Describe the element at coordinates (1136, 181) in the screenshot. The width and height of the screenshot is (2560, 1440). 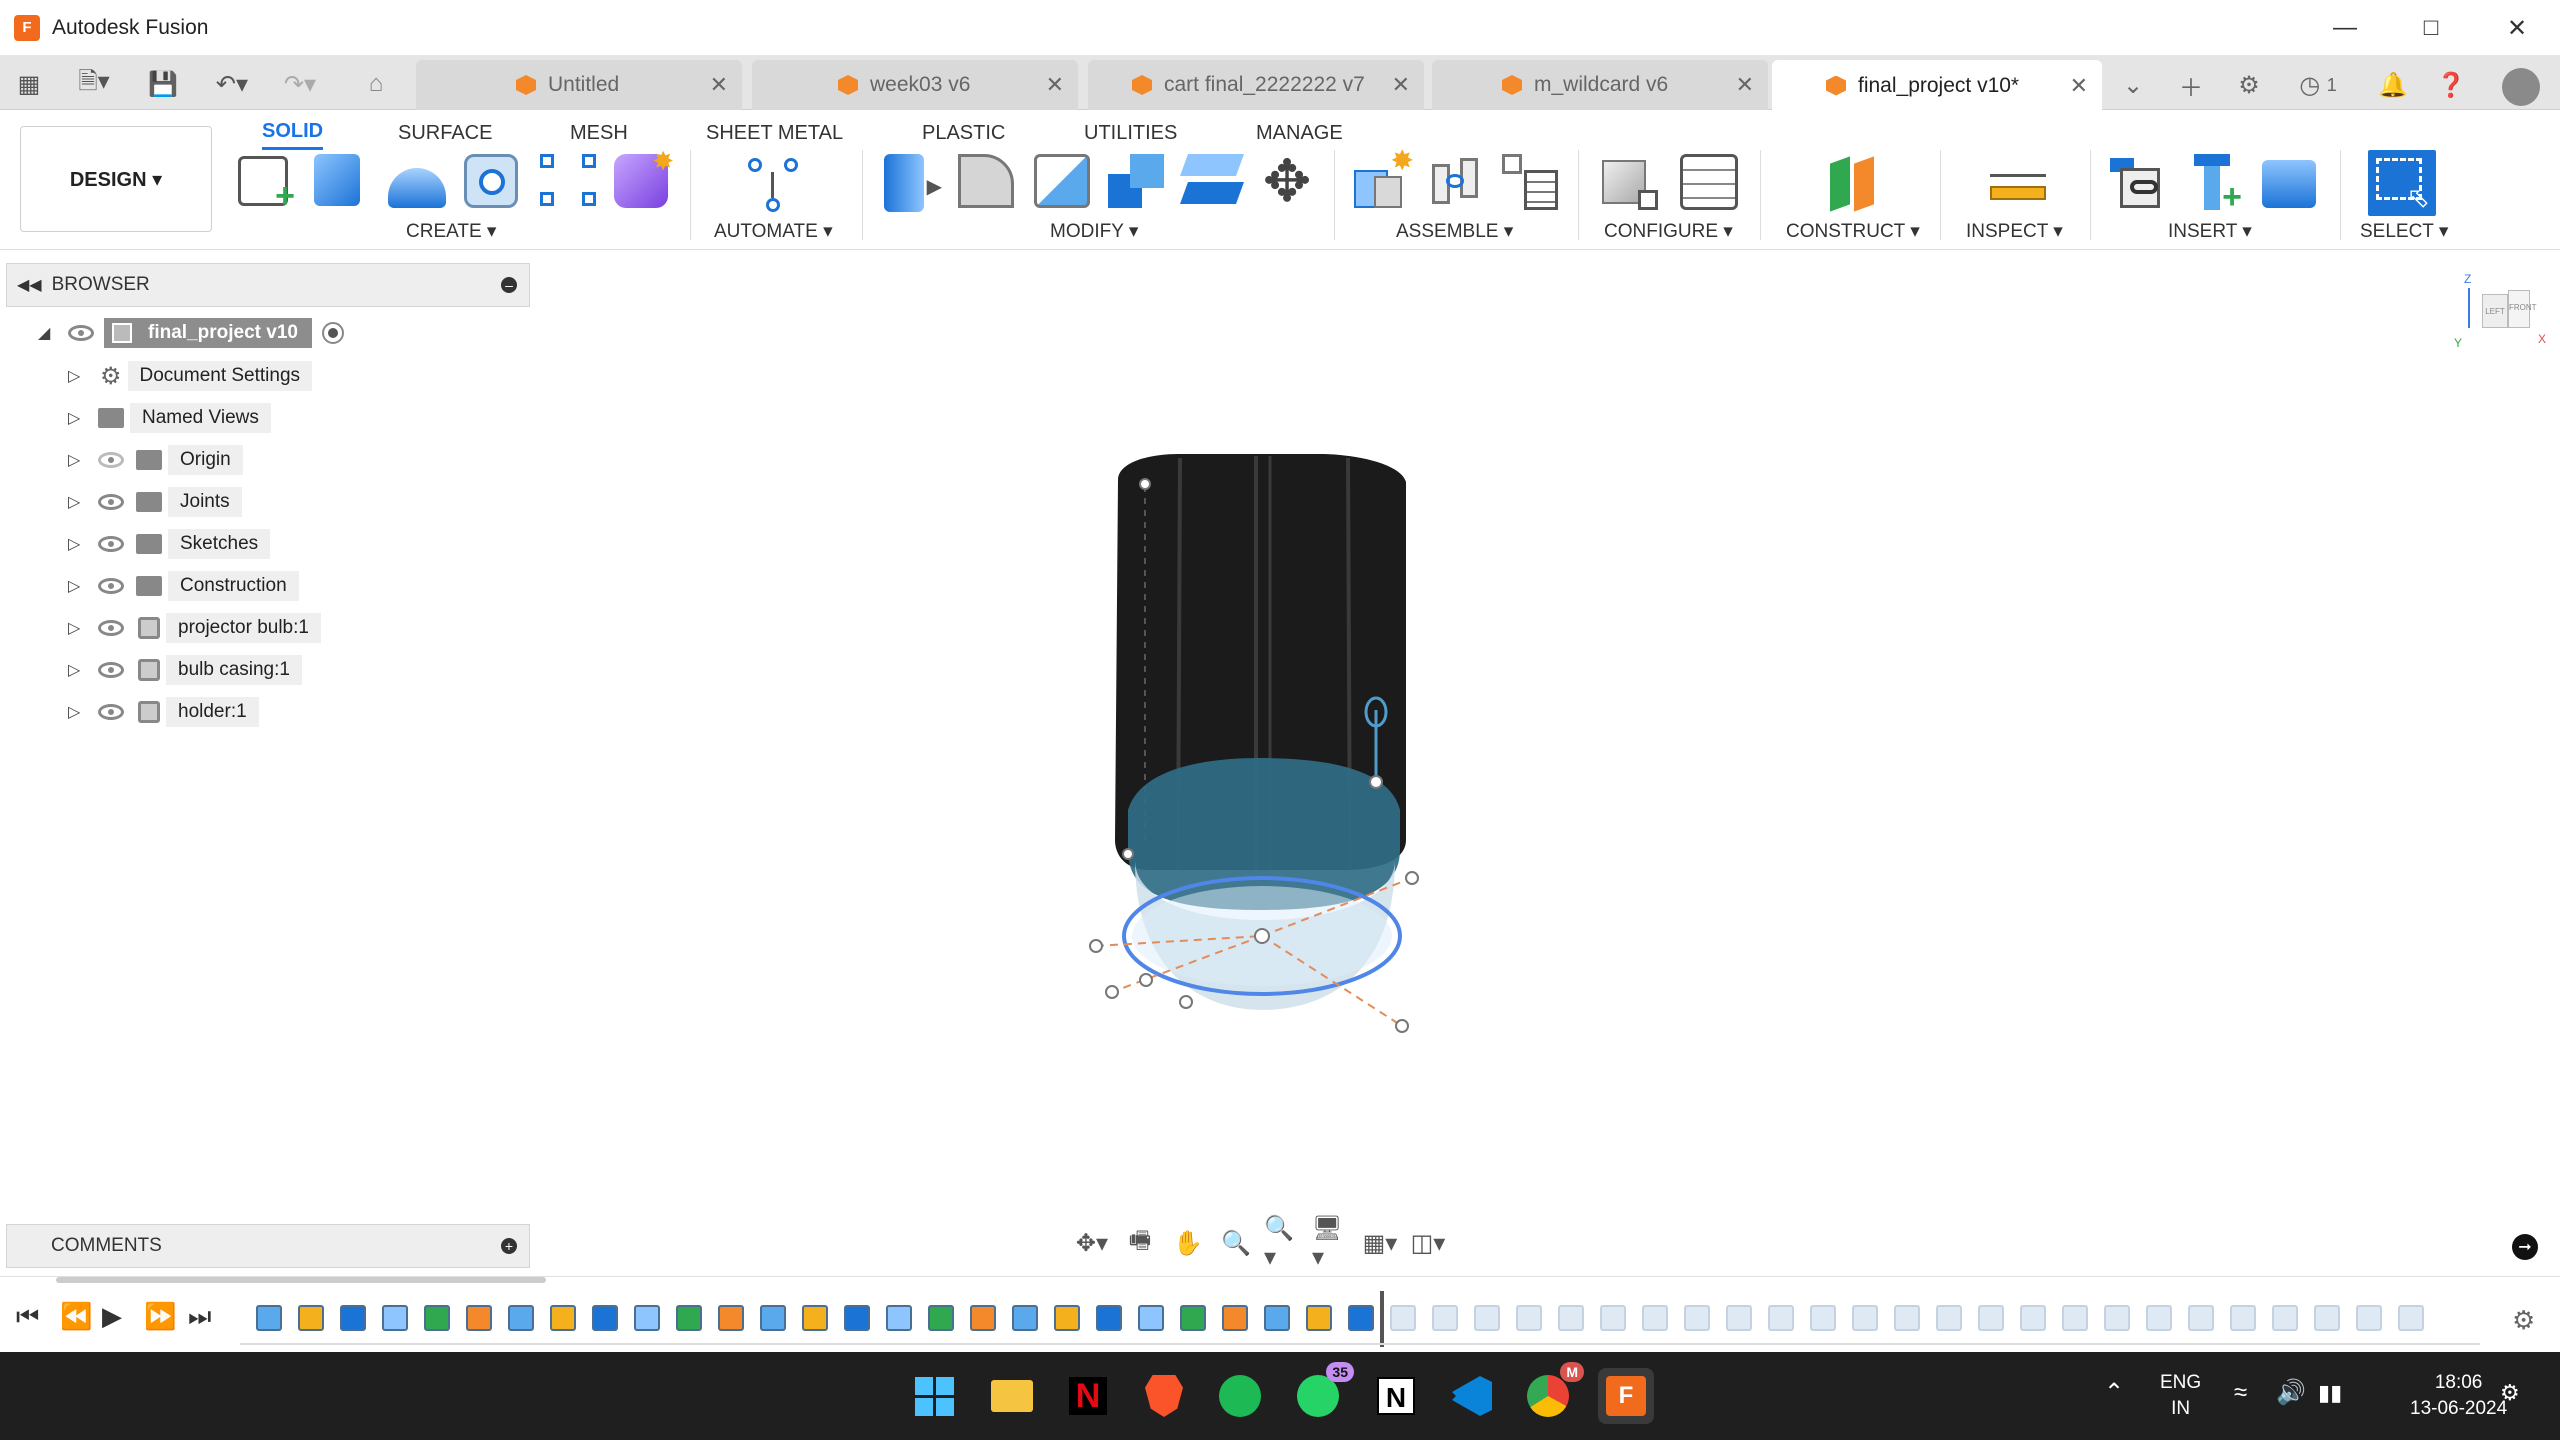
I see `combine-icon` at that location.